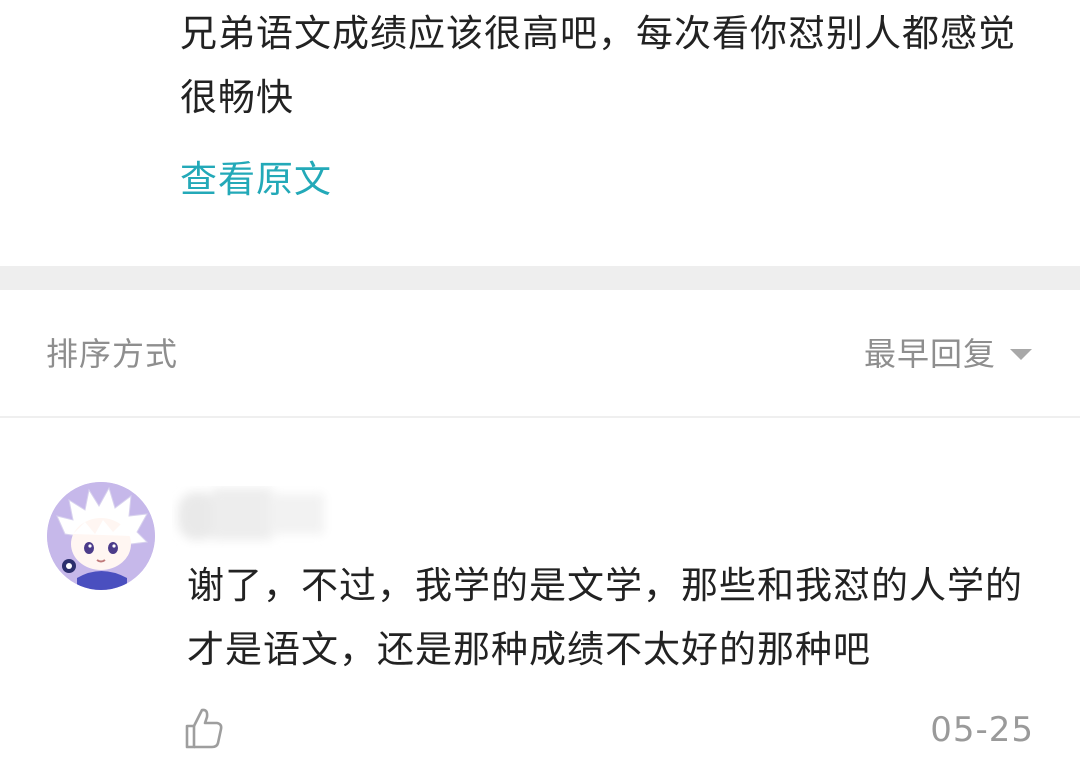 Image resolution: width=1080 pixels, height=784 pixels. I want to click on sort-order-dropdown: 最早回复, so click(948, 354).